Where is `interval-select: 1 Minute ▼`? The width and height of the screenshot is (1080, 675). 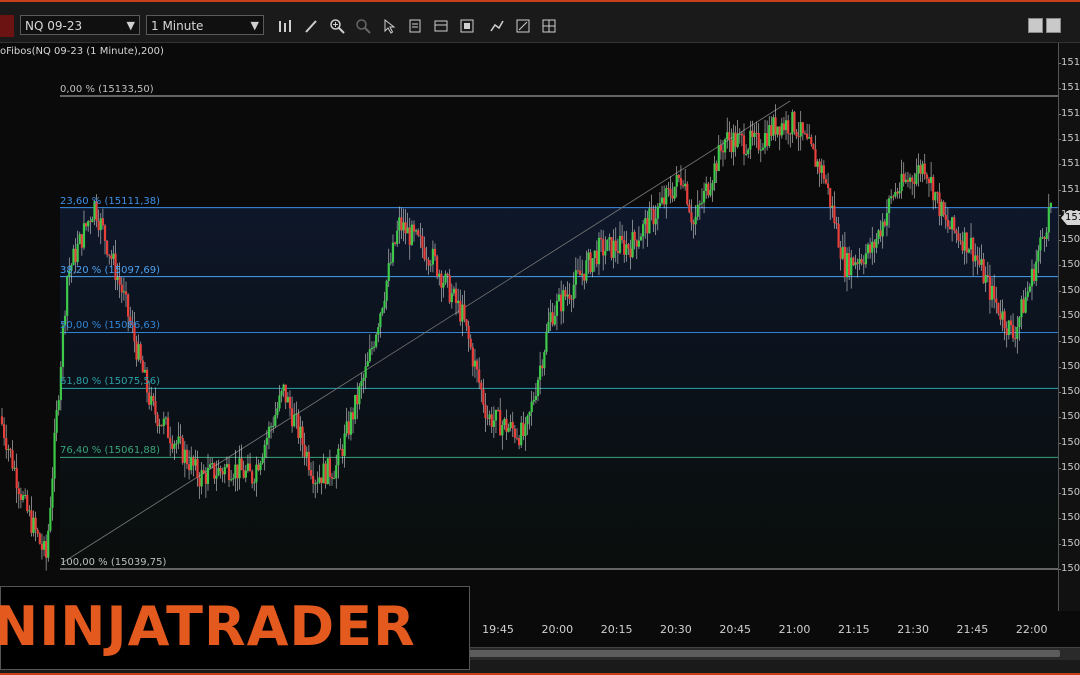
interval-select: 1 Minute ▼ is located at coordinates (205, 25).